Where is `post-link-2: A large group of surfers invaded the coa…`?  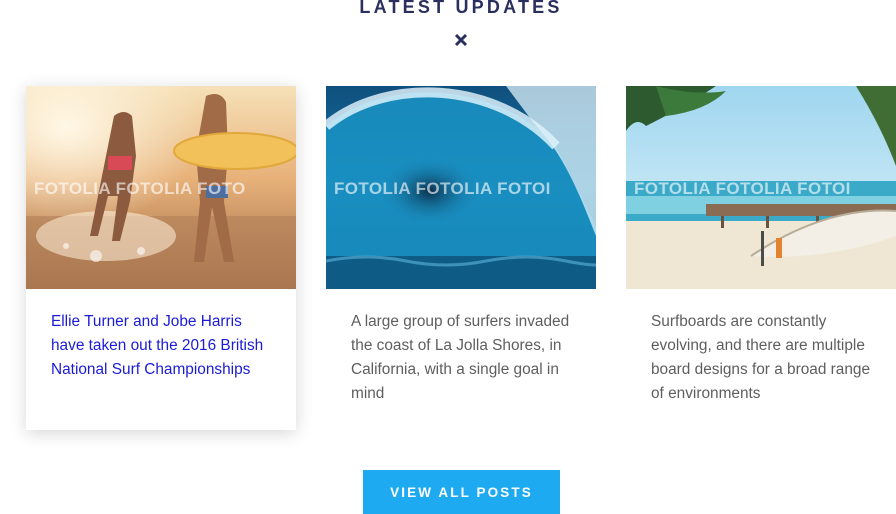
post-link-2: A large group of surfers invaded the coa… is located at coordinates (462, 358).